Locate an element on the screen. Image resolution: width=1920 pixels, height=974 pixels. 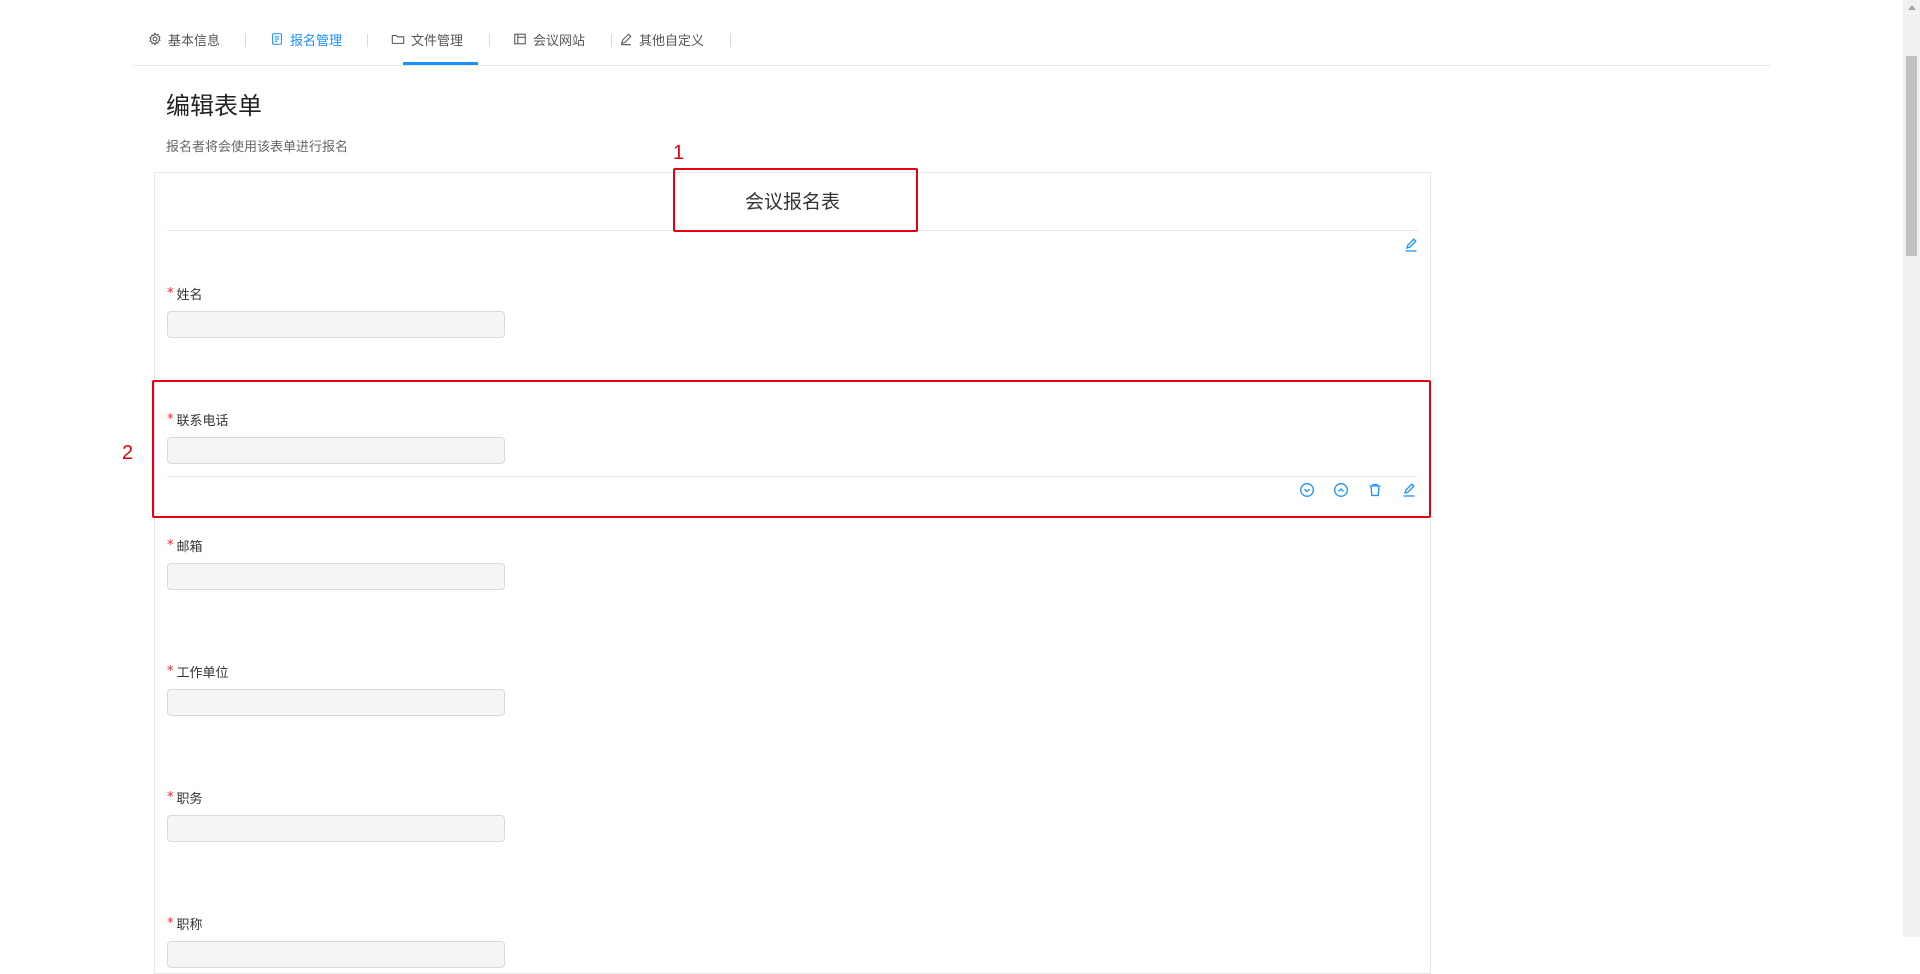
email-input is located at coordinates (336, 576).